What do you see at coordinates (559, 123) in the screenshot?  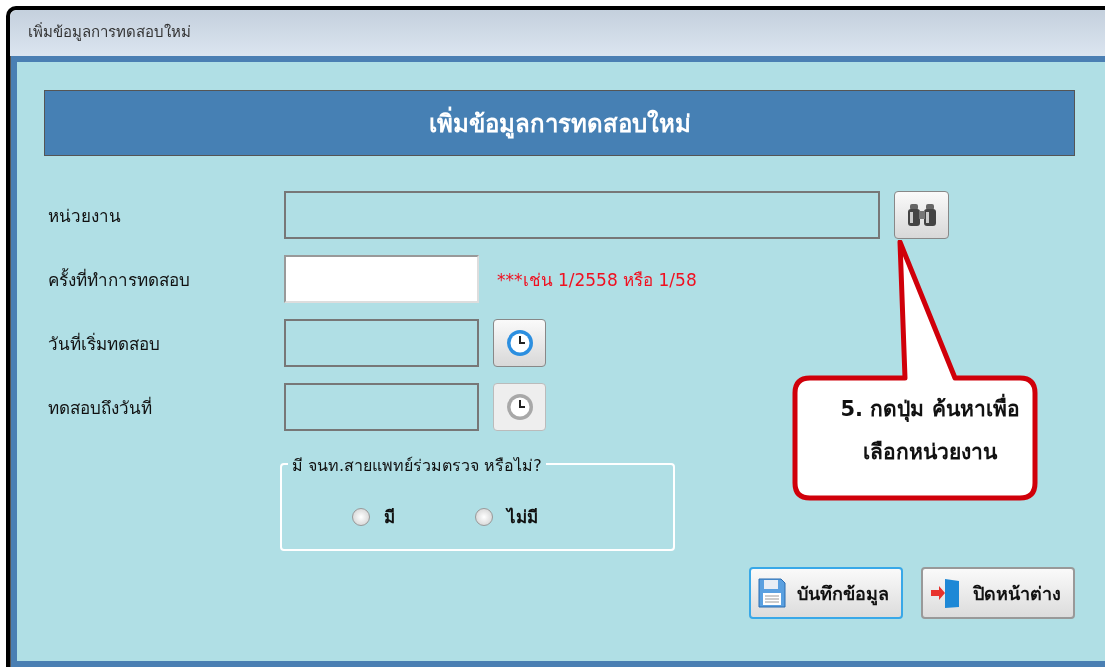 I see `form-header: เพิ่มข้อมูลการทดสอบใหม่` at bounding box center [559, 123].